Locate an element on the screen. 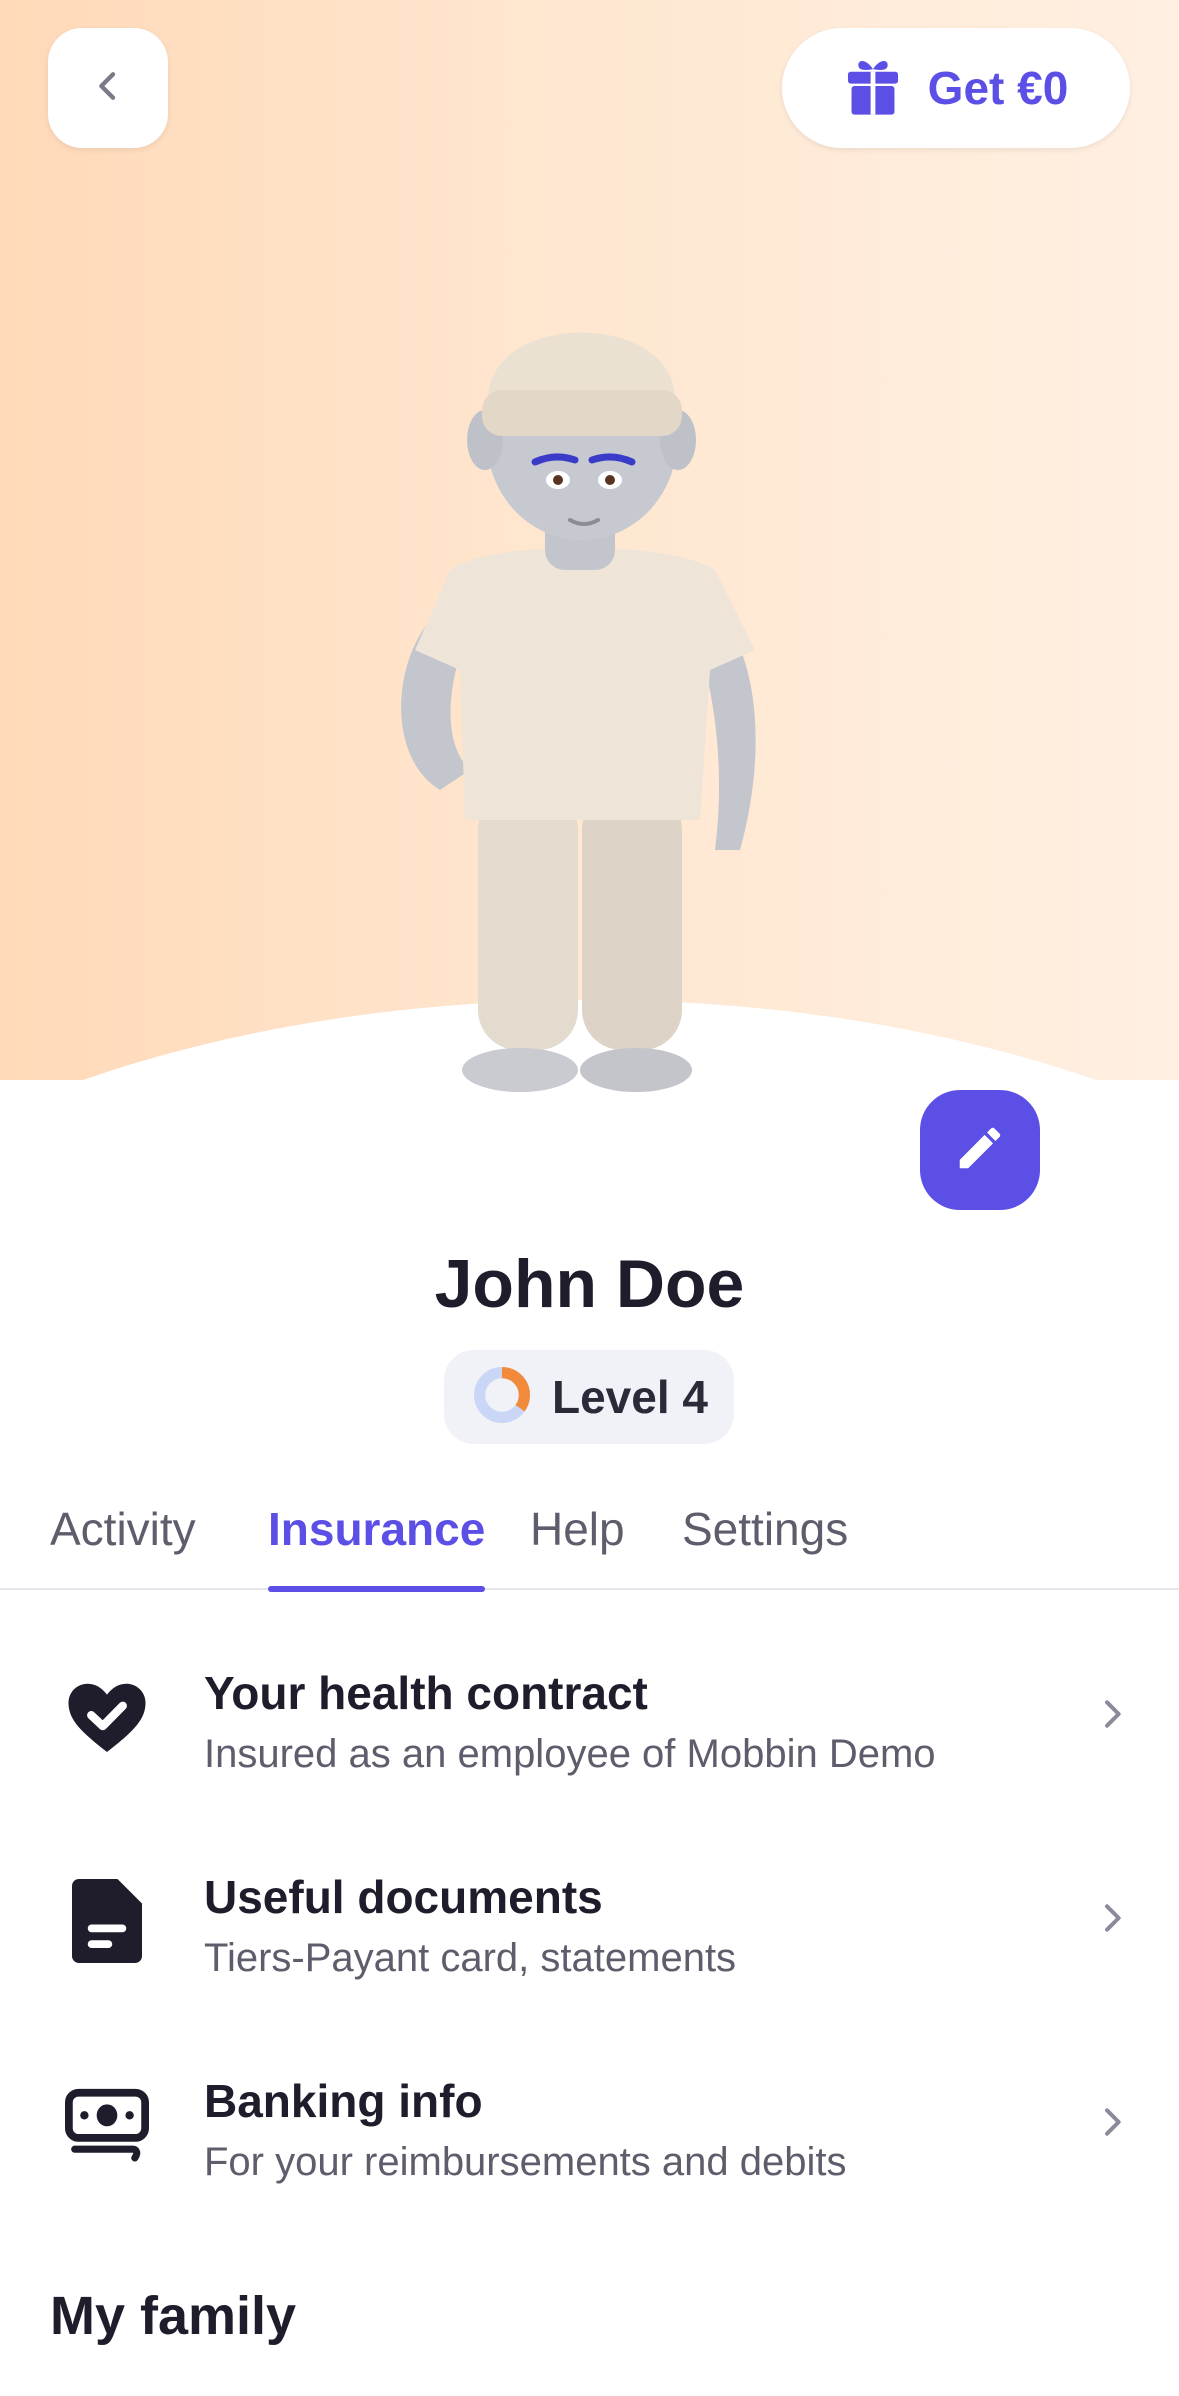  item-title: Banking info is located at coordinates (343, 2101).